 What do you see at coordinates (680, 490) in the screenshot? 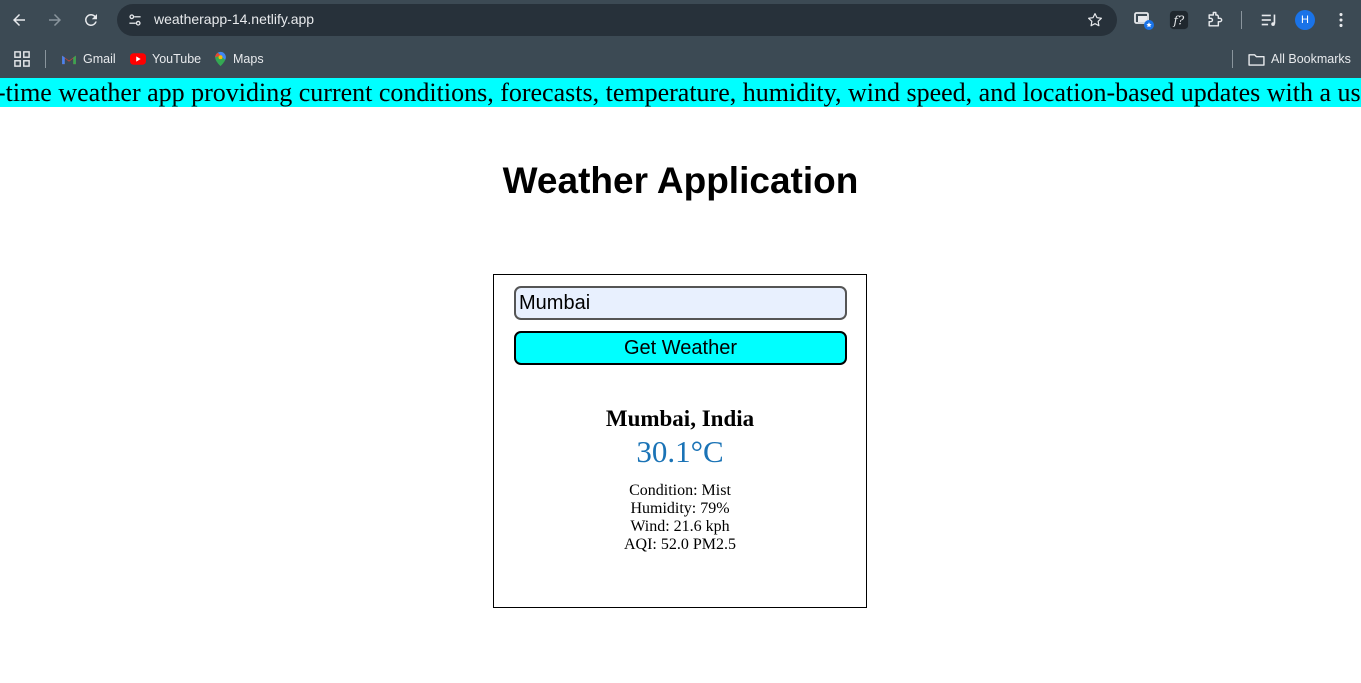
I see `condition-text: Condition: Mist` at bounding box center [680, 490].